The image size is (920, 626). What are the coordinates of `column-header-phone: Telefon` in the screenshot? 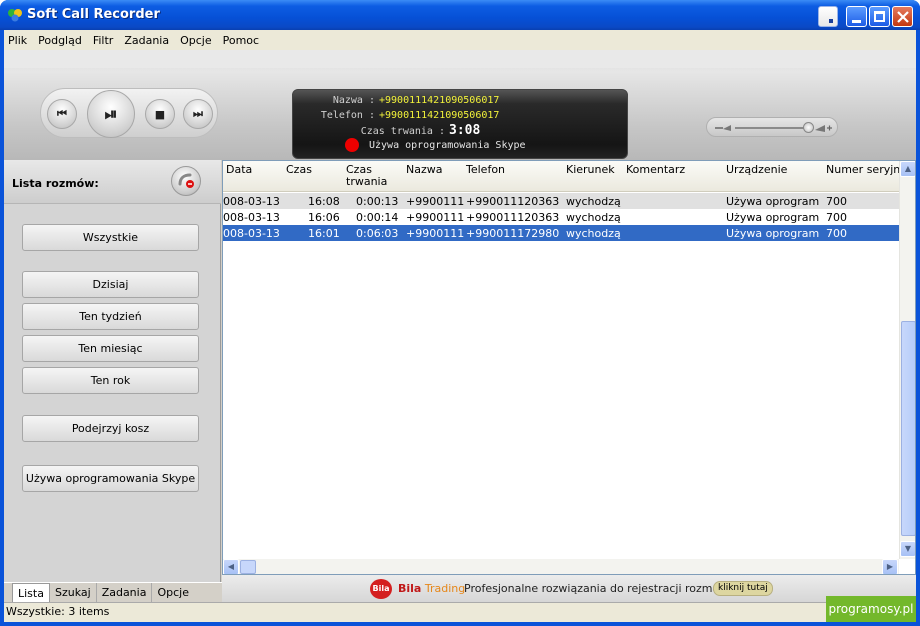 It's located at (485, 170).